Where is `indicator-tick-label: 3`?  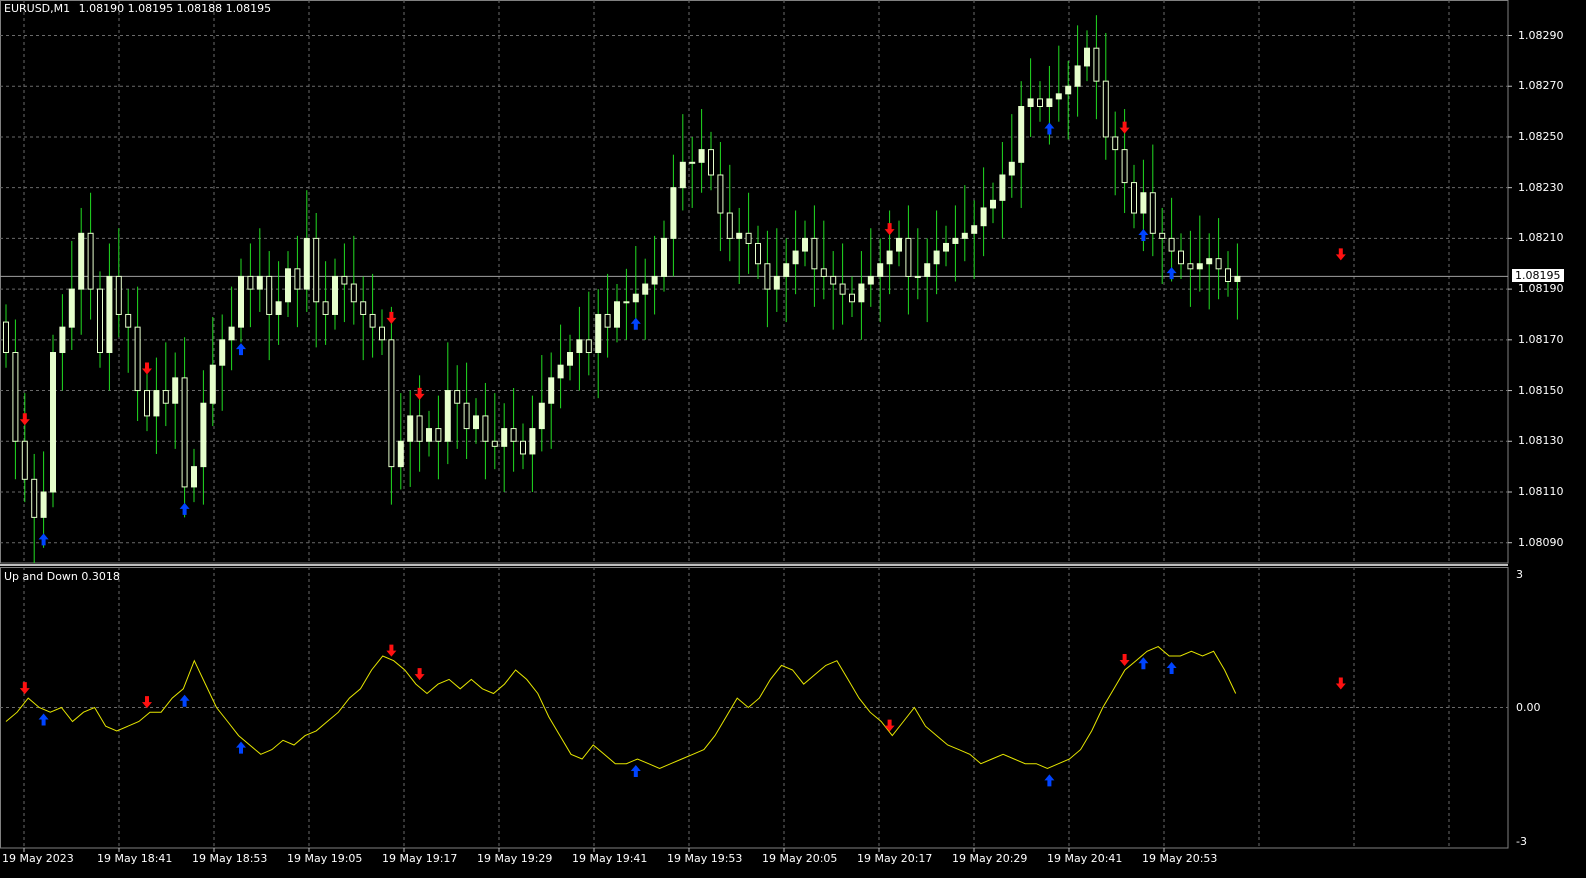
indicator-tick-label: 3 is located at coordinates (1519, 574).